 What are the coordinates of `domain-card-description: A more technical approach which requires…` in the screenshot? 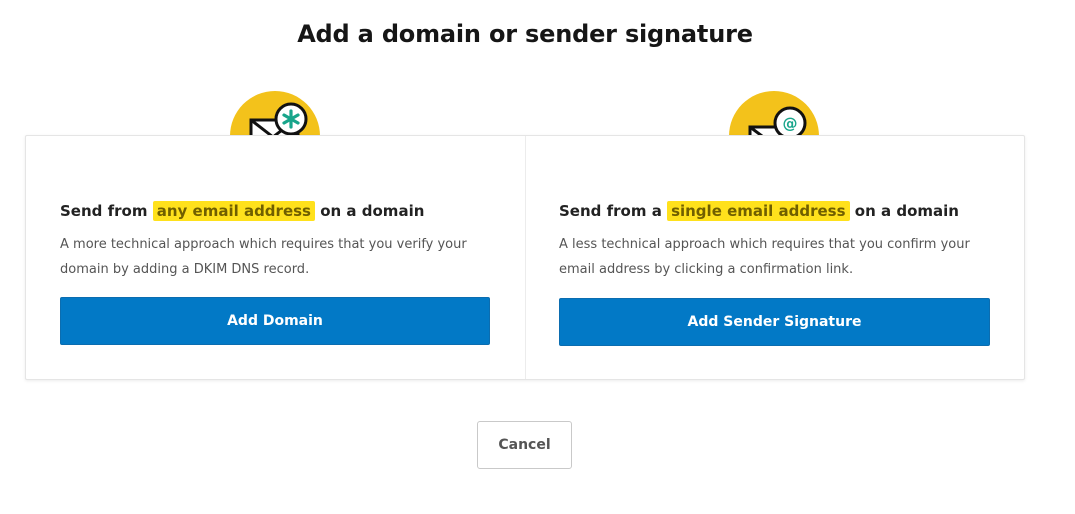 It's located at (263, 257).